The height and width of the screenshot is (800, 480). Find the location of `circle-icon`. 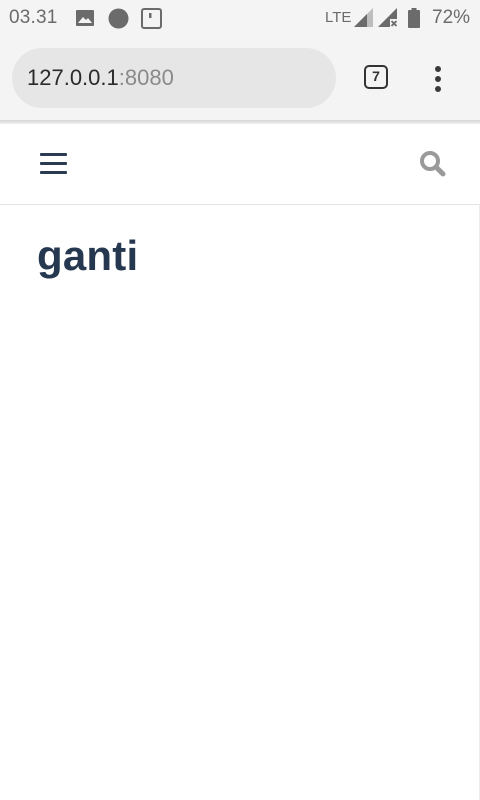

circle-icon is located at coordinates (118, 21).